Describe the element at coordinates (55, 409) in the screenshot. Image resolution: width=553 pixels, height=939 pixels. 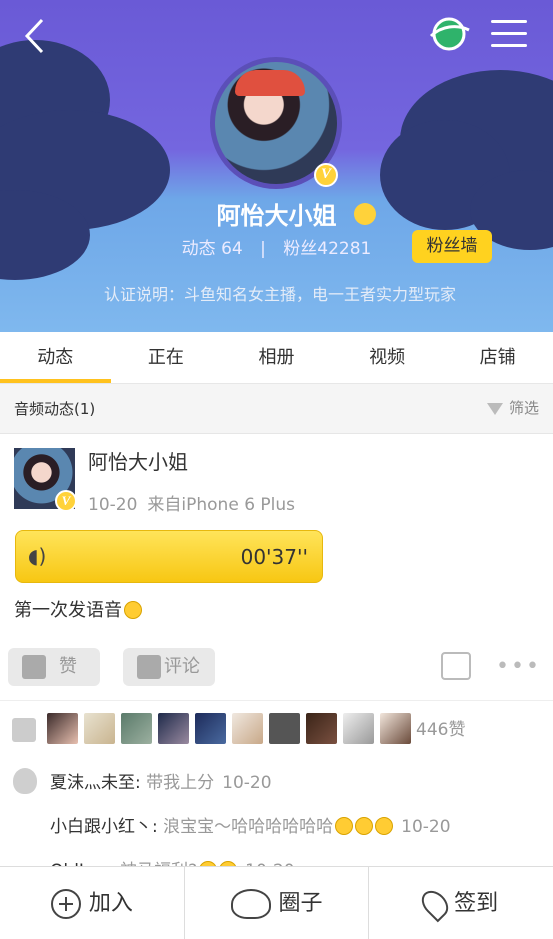
I see `audio-dynamics-title: 音频动态(1)` at that location.